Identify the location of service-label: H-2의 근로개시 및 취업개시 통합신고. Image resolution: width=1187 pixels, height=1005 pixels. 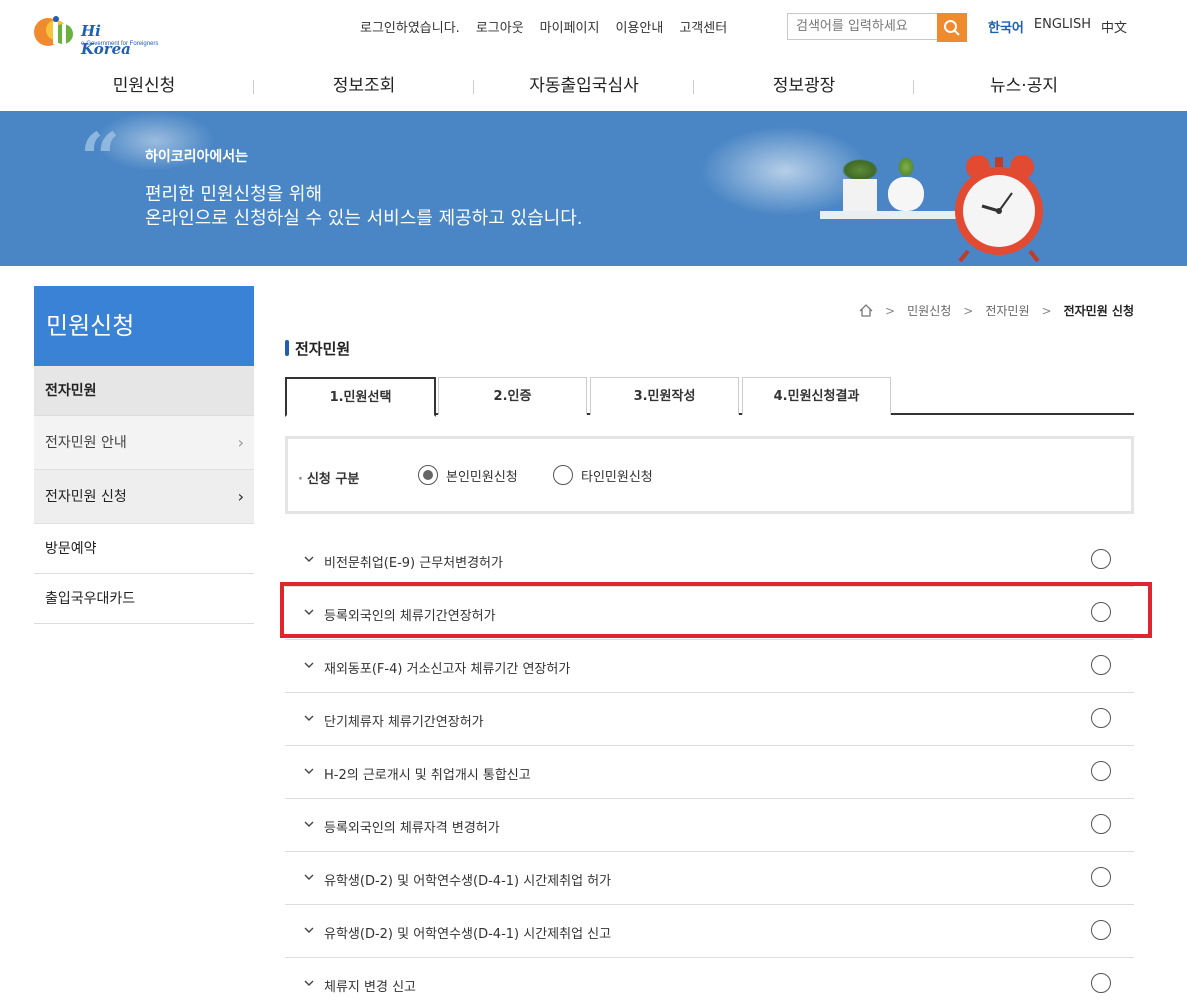
(427, 775).